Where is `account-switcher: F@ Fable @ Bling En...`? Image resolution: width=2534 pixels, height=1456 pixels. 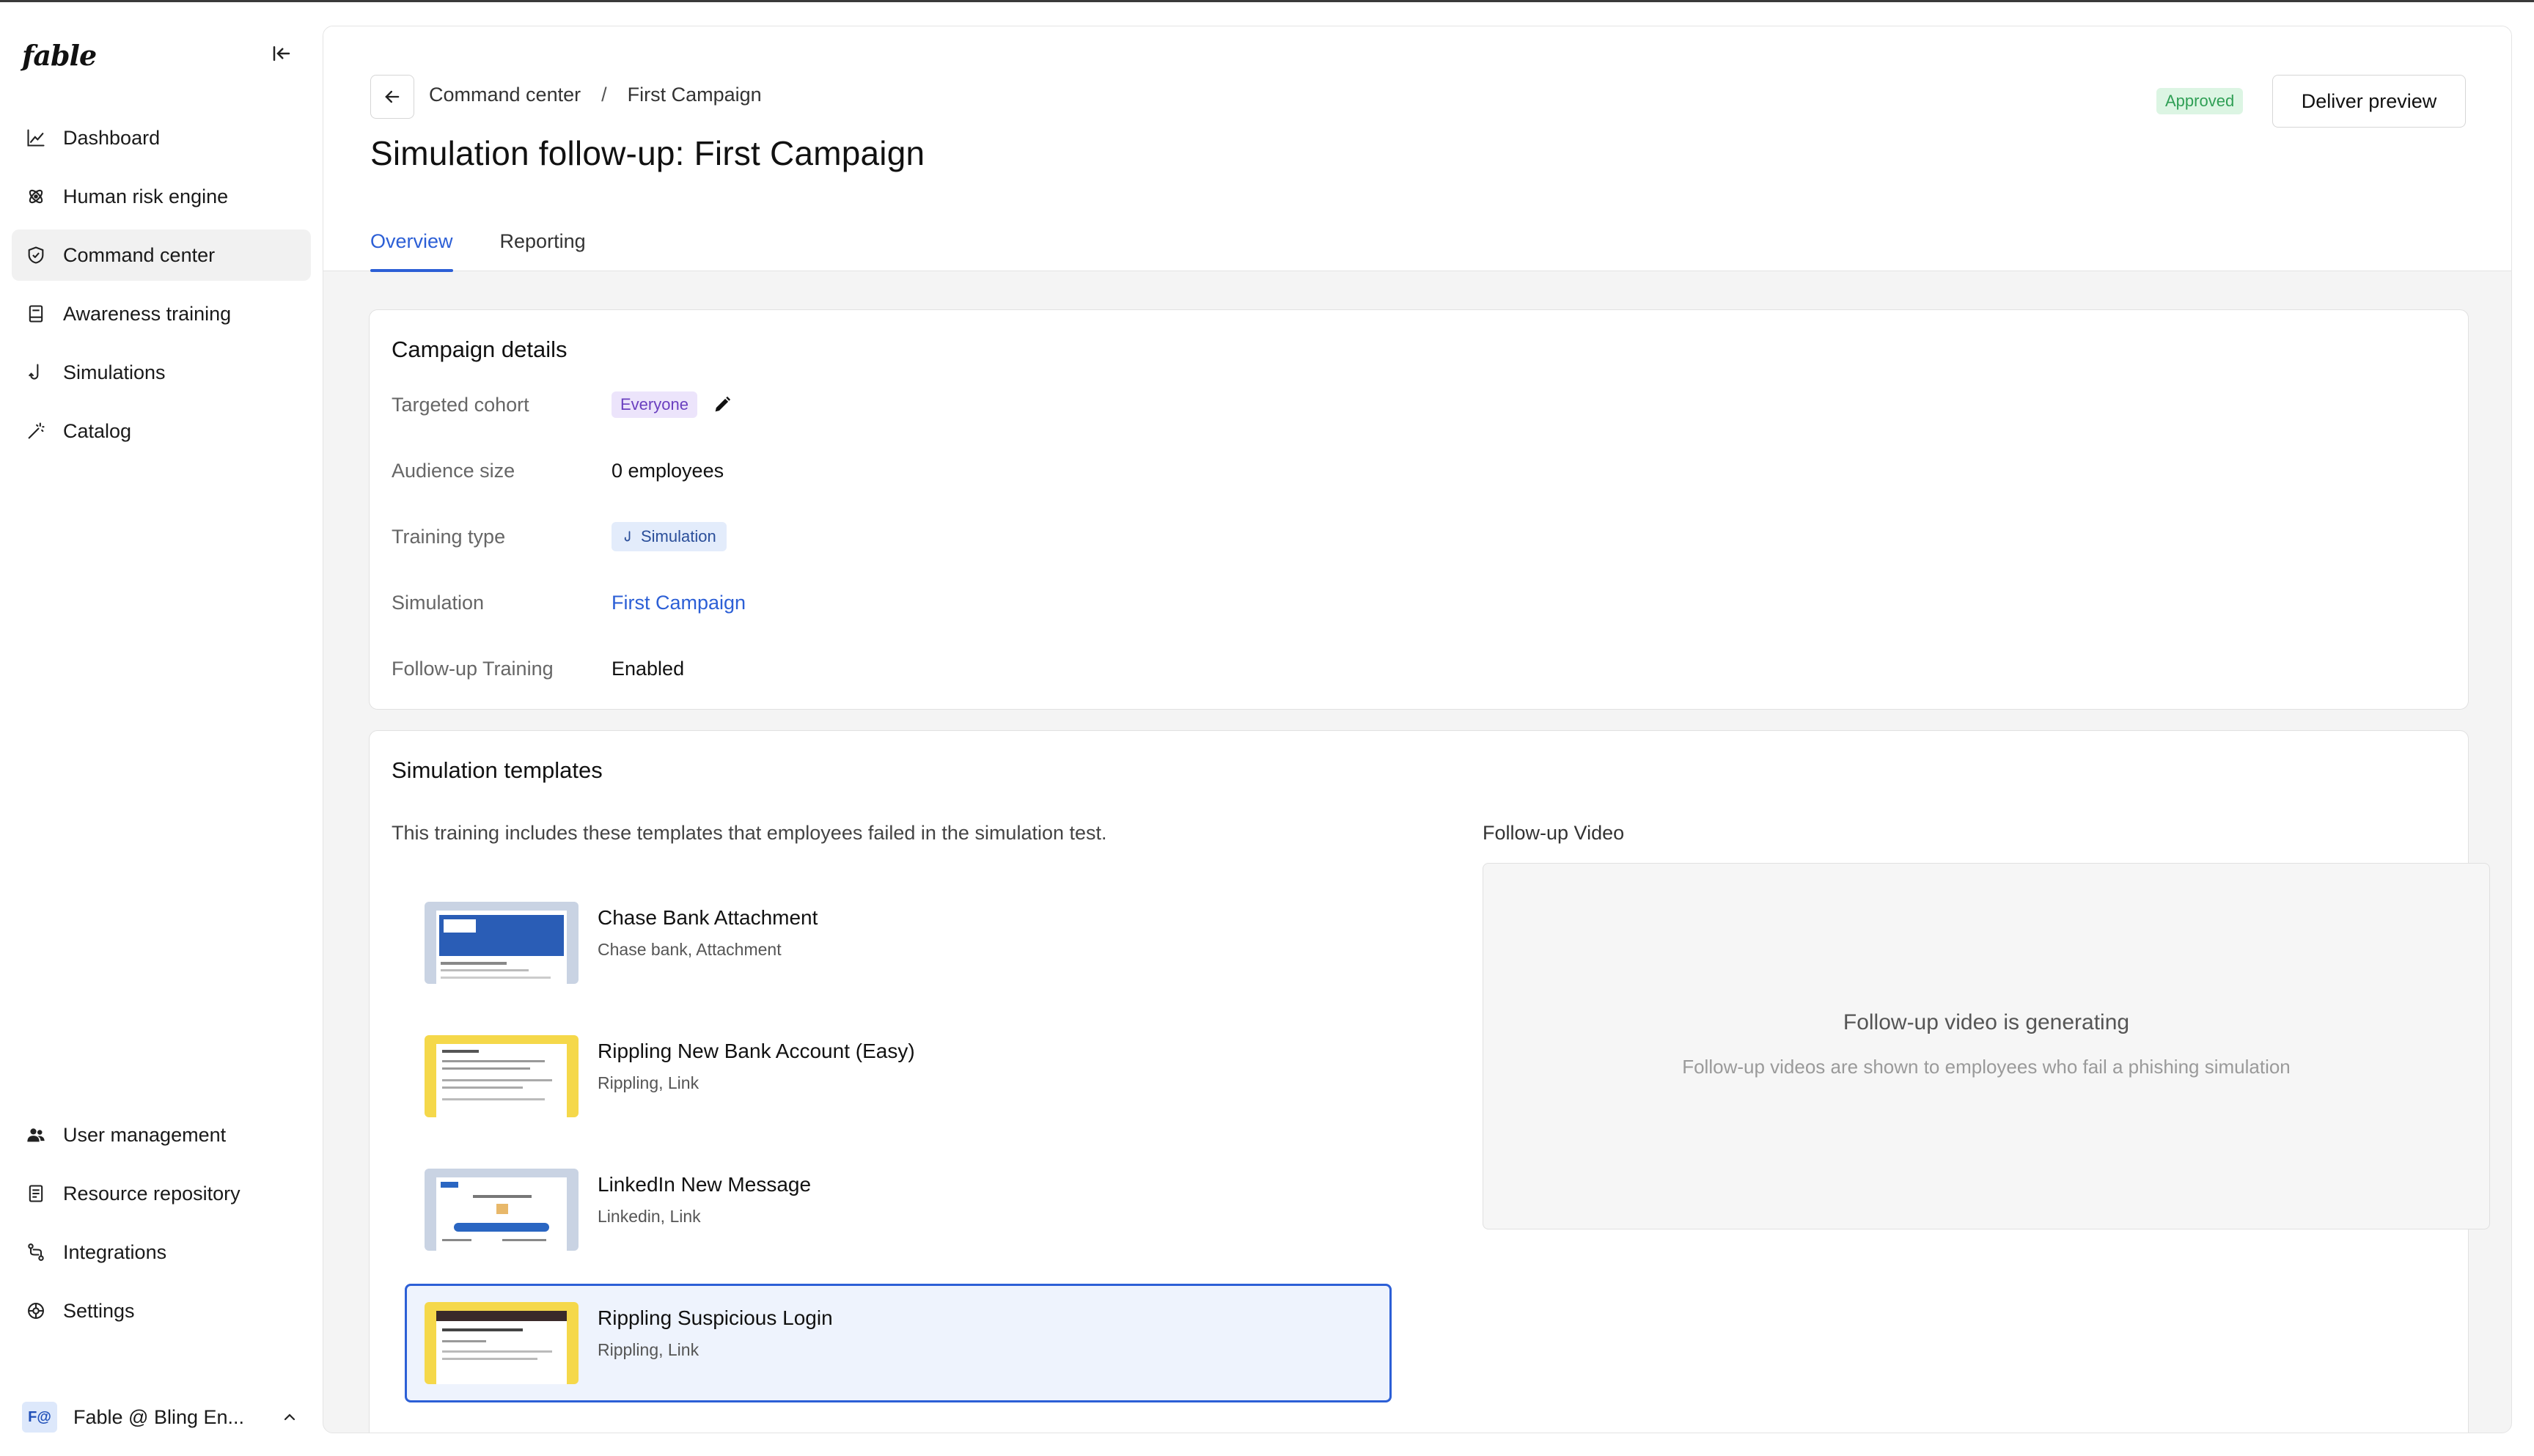 account-switcher: F@ Fable @ Bling En... is located at coordinates (161, 1417).